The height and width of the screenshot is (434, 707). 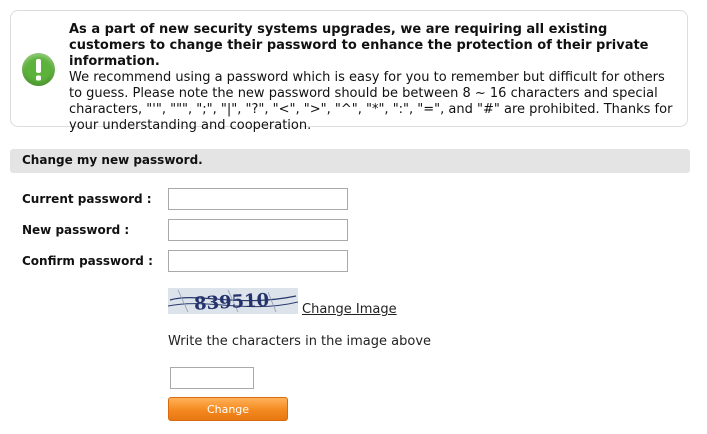 I want to click on change-image-link: Change Image, so click(x=349, y=309).